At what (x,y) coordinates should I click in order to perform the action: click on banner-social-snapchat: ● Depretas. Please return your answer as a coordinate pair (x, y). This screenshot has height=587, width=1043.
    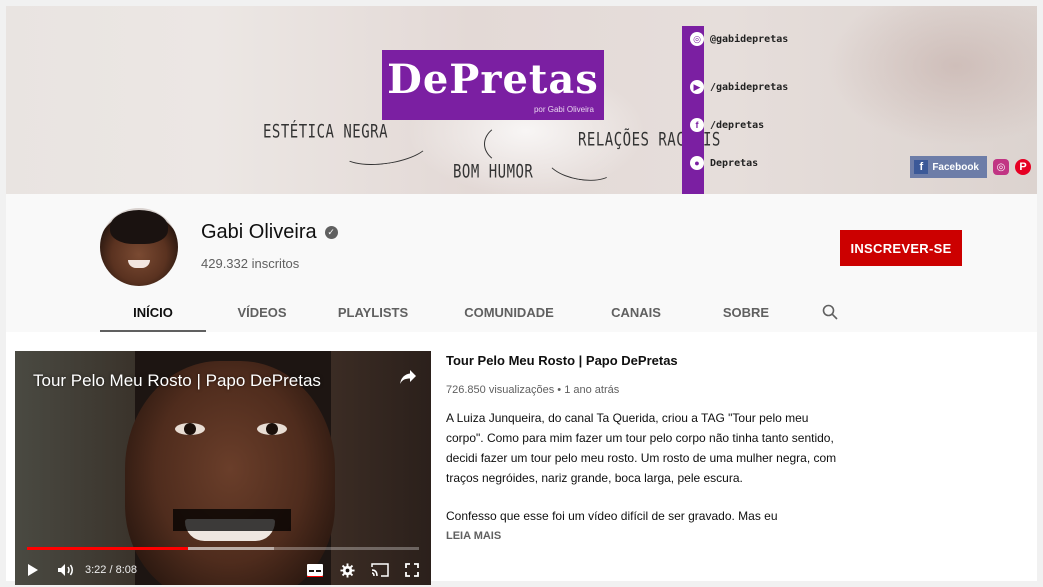
    Looking at the image, I should click on (724, 163).